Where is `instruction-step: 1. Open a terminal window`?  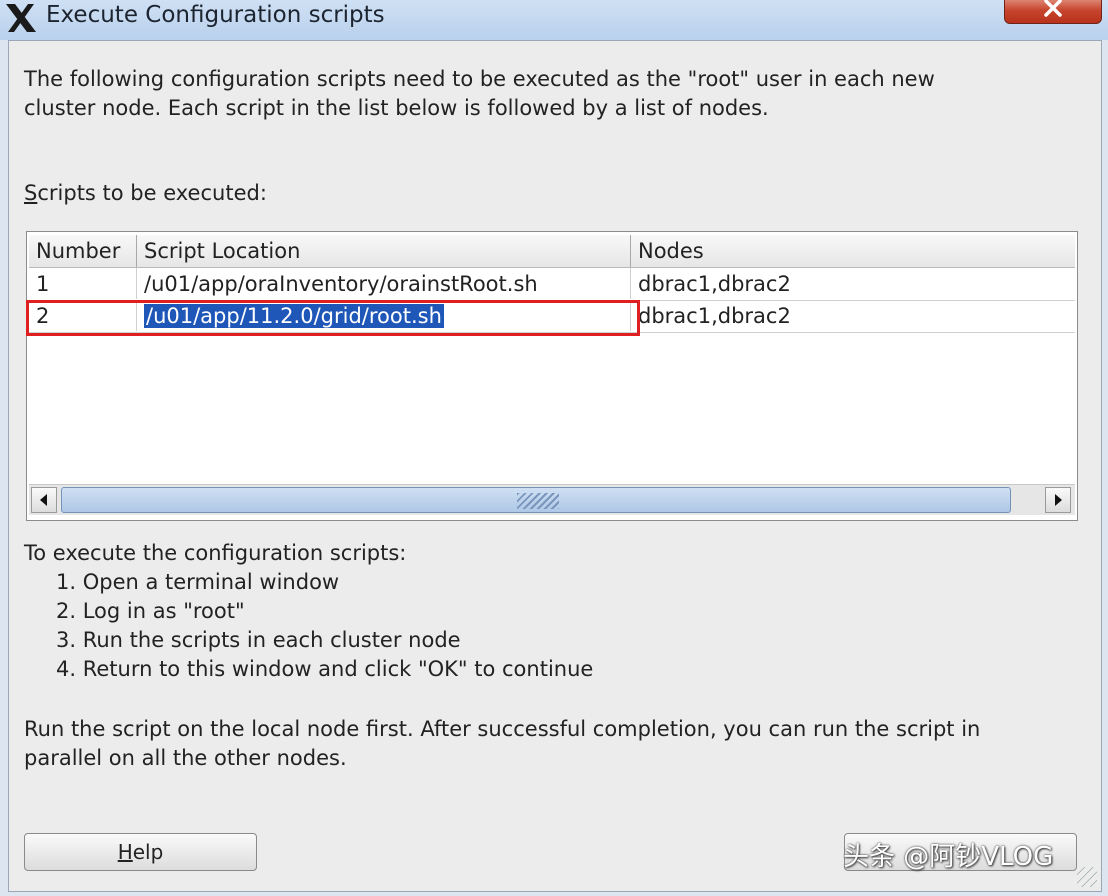
instruction-step: 1. Open a terminal window is located at coordinates (198, 582).